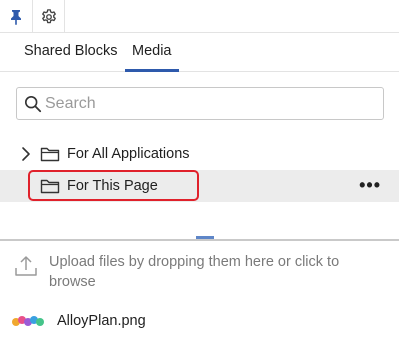  What do you see at coordinates (370, 185) in the screenshot?
I see `more-options-button: •••` at bounding box center [370, 185].